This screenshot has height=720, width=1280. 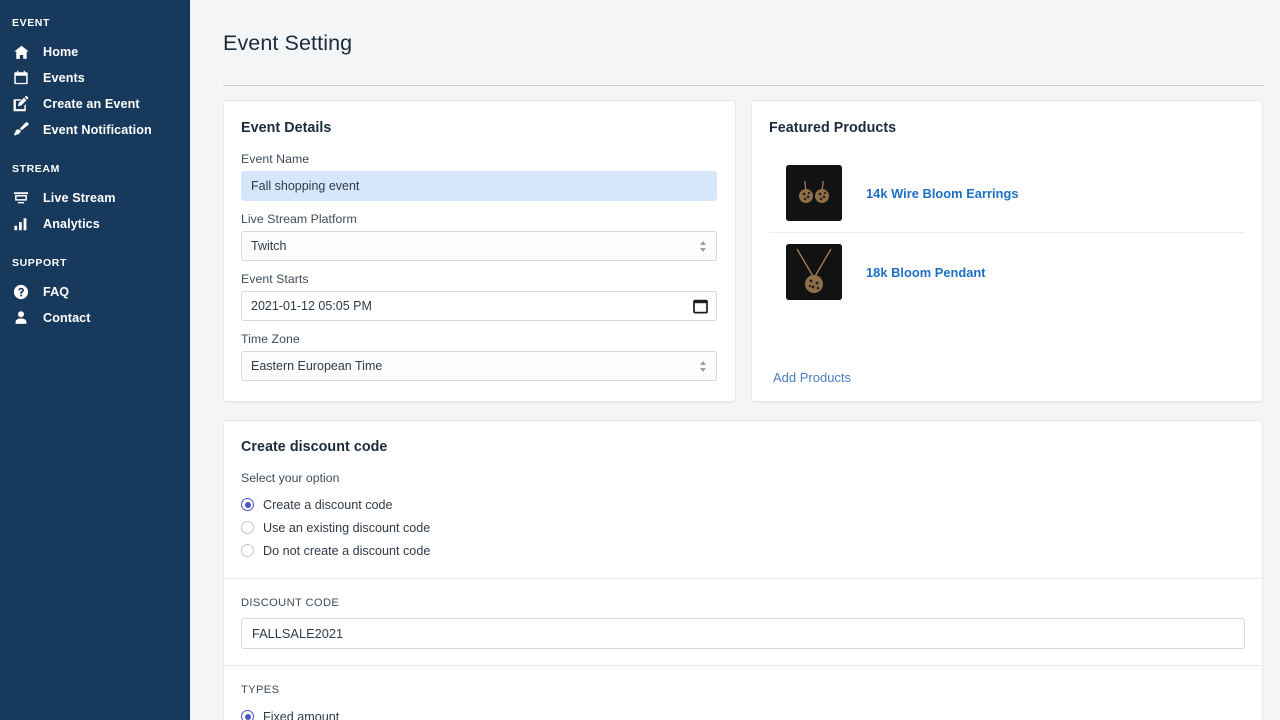 What do you see at coordinates (347, 527) in the screenshot?
I see `radio-label: Use an existing discount code` at bounding box center [347, 527].